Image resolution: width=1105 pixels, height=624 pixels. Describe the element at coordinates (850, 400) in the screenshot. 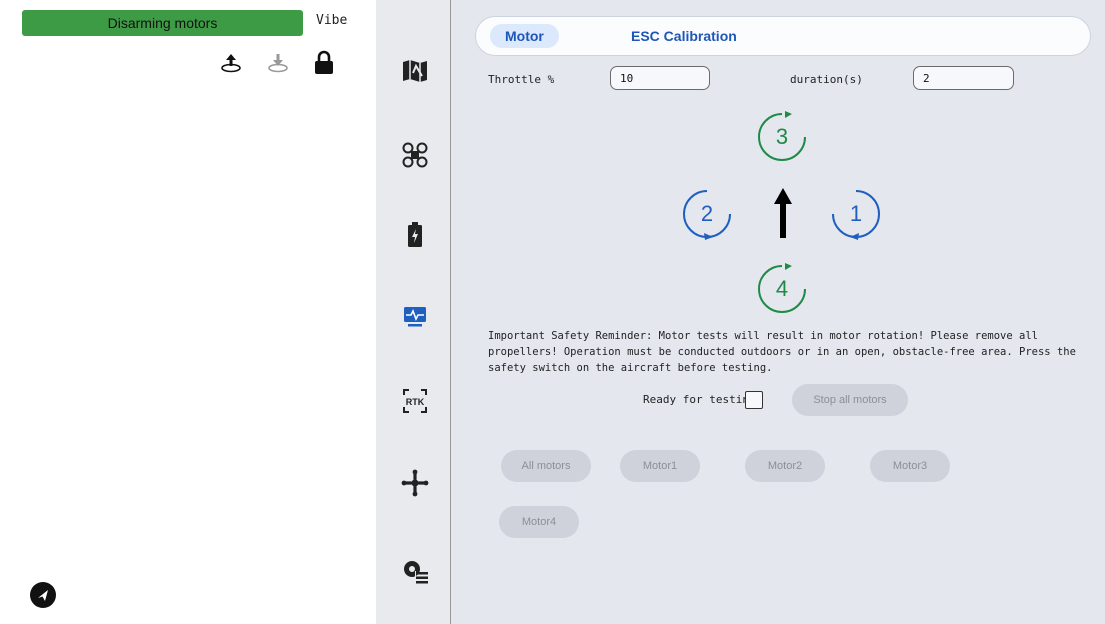

I see `stop-all-motors-button: Stop all motors` at that location.